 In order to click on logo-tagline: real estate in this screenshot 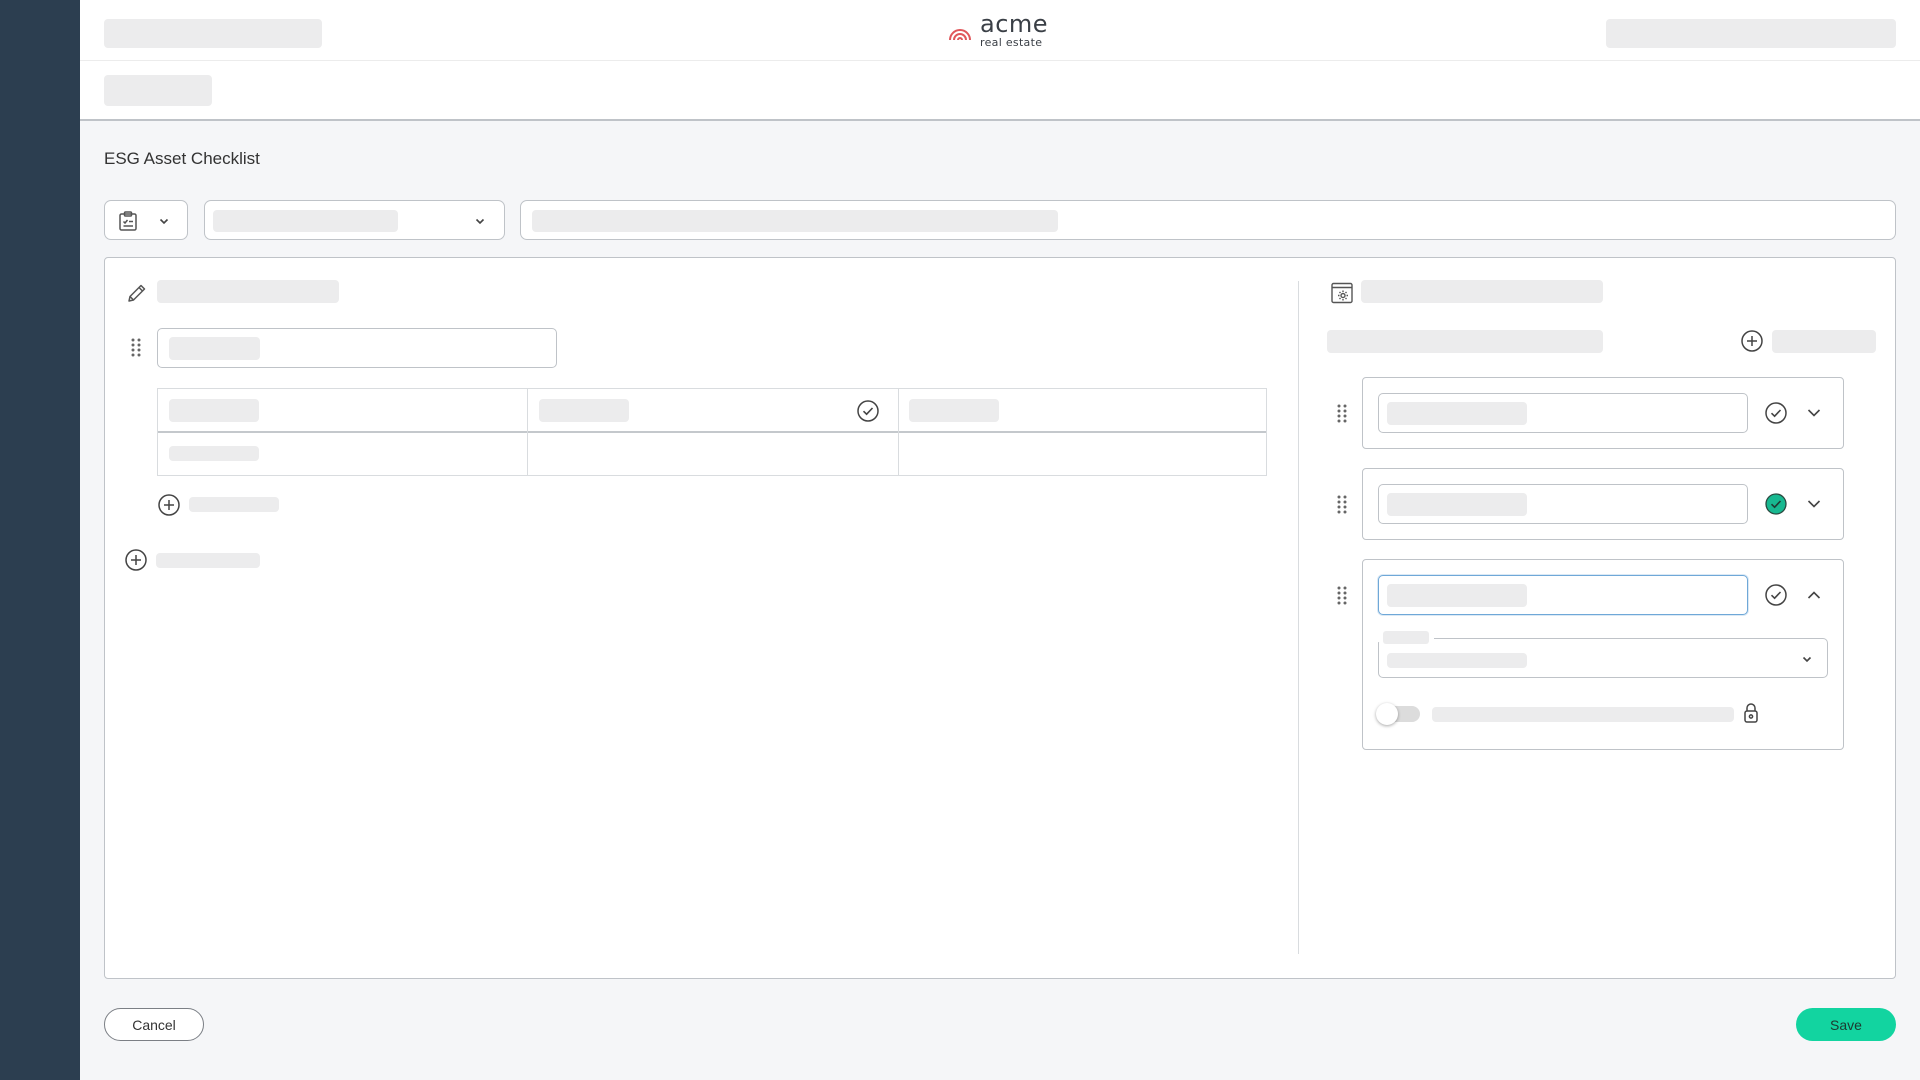, I will do `click(1011, 42)`.